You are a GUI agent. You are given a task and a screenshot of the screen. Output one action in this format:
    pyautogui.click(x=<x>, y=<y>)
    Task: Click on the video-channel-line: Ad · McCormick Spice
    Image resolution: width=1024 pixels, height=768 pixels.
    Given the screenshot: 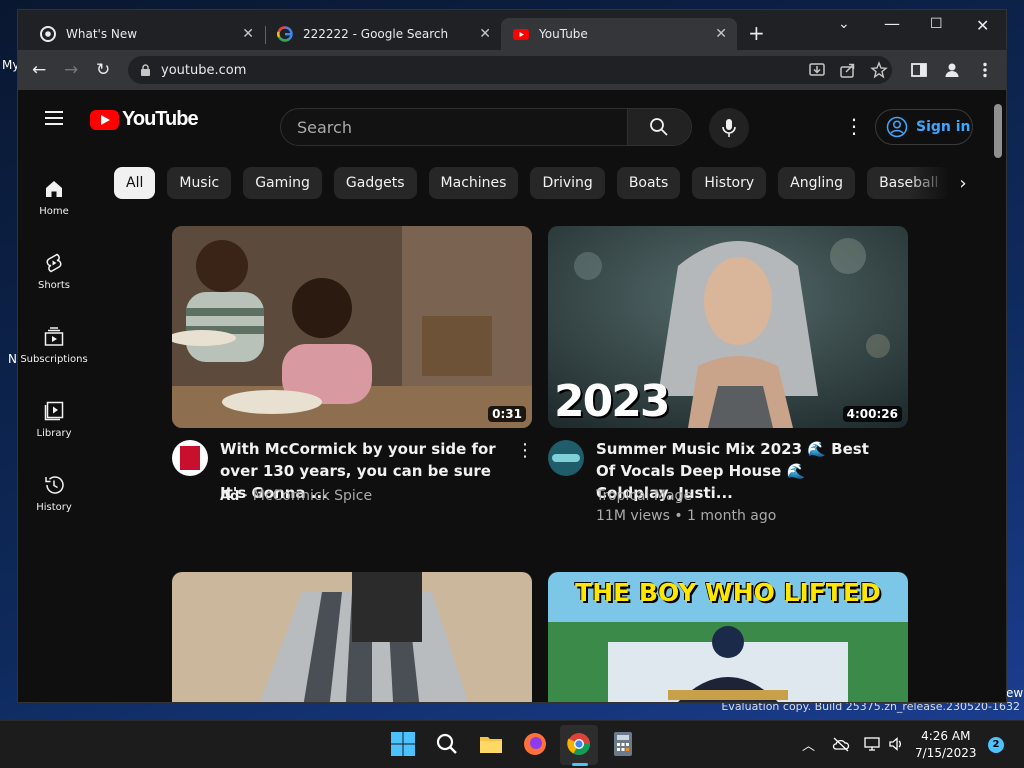 What is the action you would take?
    pyautogui.click(x=296, y=496)
    